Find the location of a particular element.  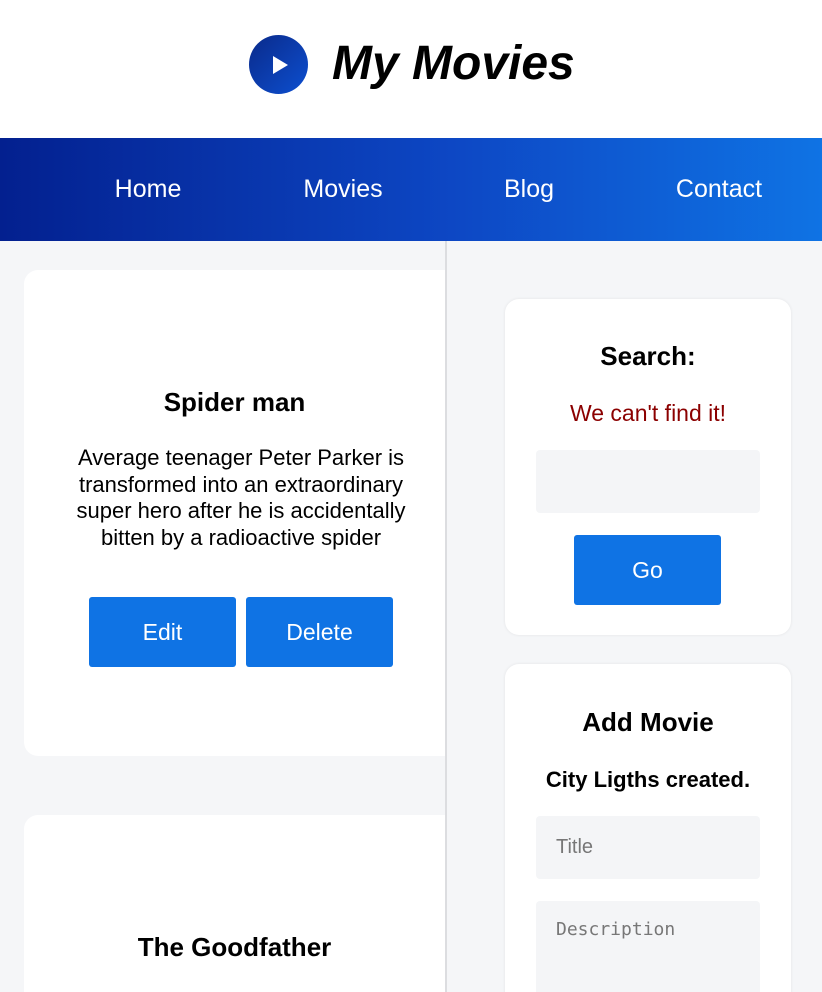

search-input is located at coordinates (648, 481).